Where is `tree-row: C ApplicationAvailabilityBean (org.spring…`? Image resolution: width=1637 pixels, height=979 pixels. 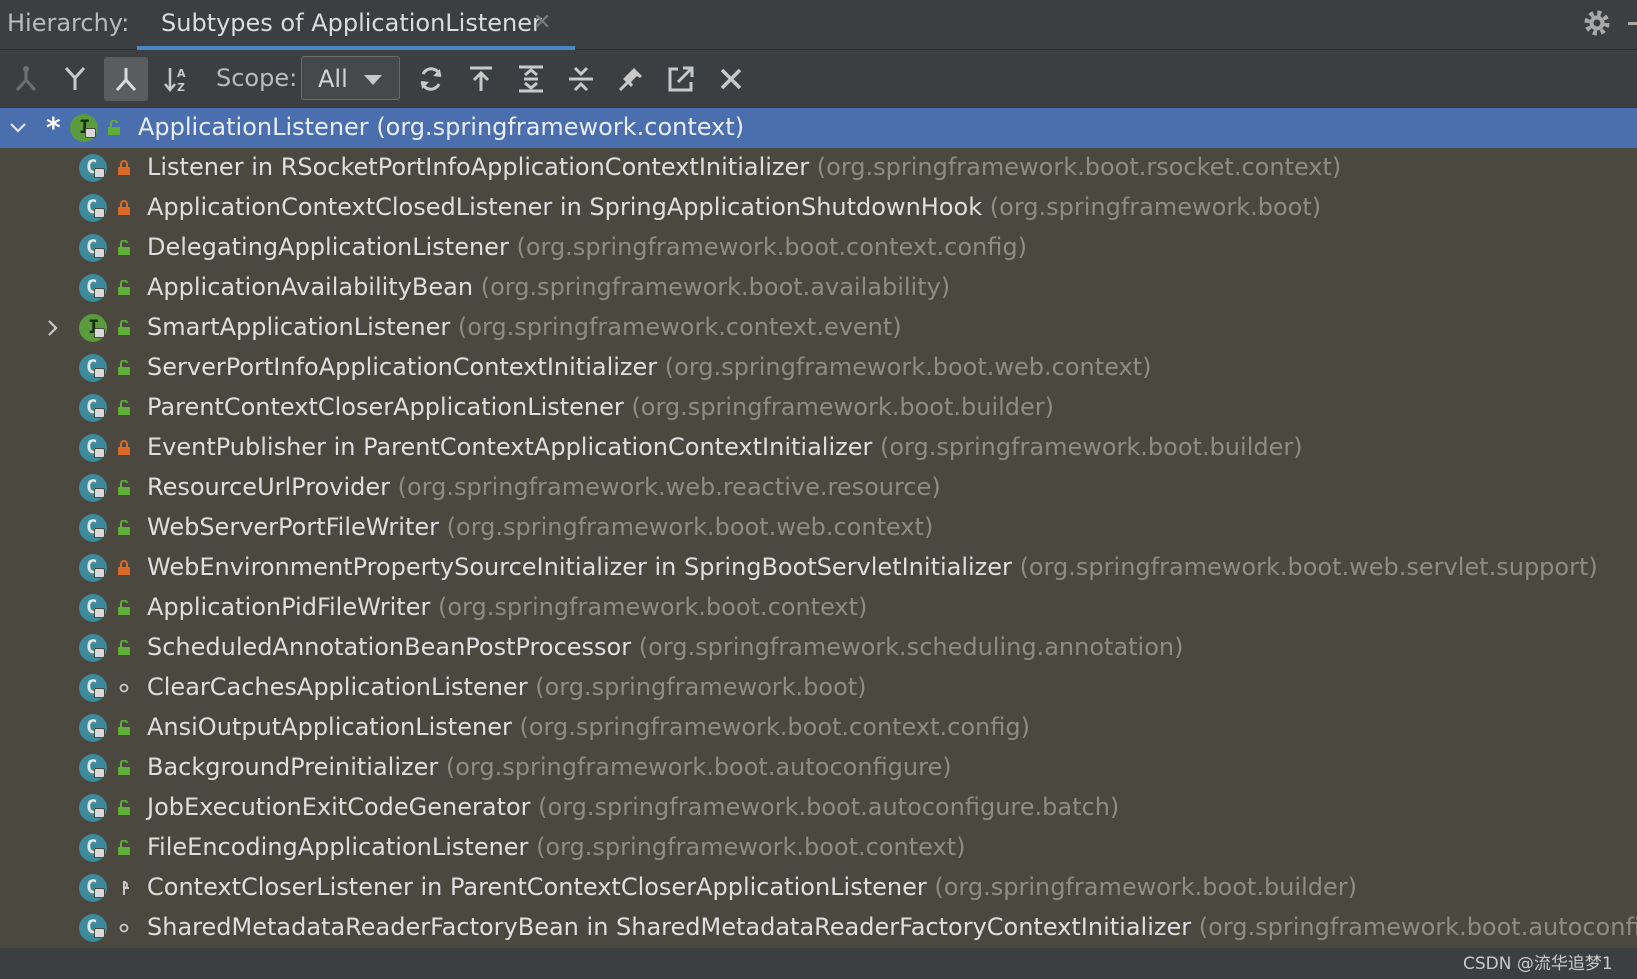 tree-row: C ApplicationAvailabilityBean (org.spring… is located at coordinates (818, 288).